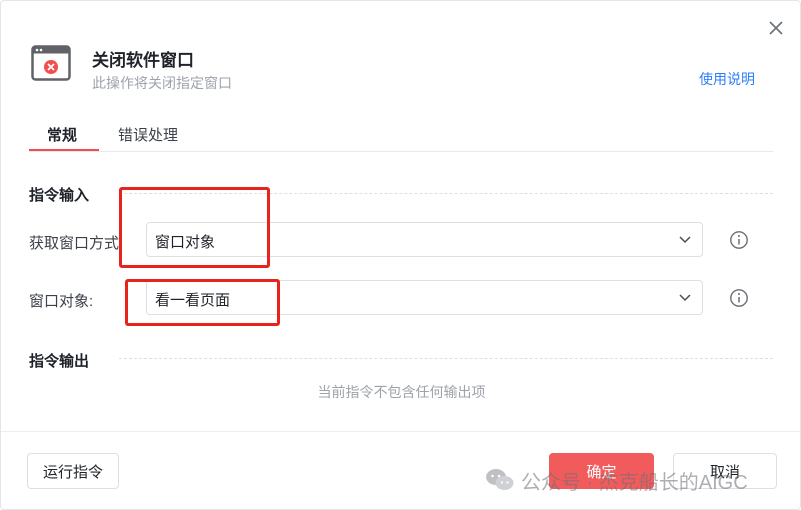 This screenshot has height=510, width=801. What do you see at coordinates (401, 392) in the screenshot?
I see `empty-output-message: 当前指令不包含任何输出项` at bounding box center [401, 392].